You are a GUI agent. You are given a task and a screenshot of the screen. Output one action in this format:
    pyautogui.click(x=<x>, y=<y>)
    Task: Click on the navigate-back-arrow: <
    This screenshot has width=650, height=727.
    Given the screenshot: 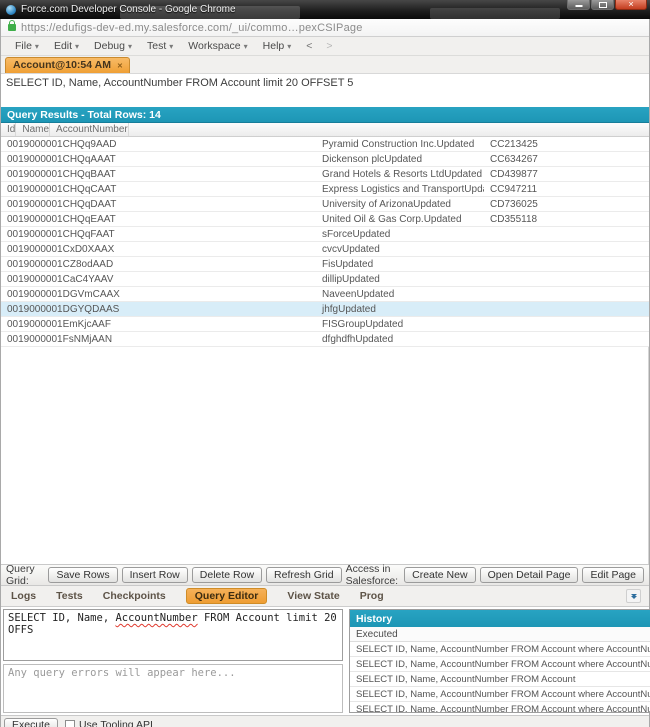 What is the action you would take?
    pyautogui.click(x=309, y=46)
    